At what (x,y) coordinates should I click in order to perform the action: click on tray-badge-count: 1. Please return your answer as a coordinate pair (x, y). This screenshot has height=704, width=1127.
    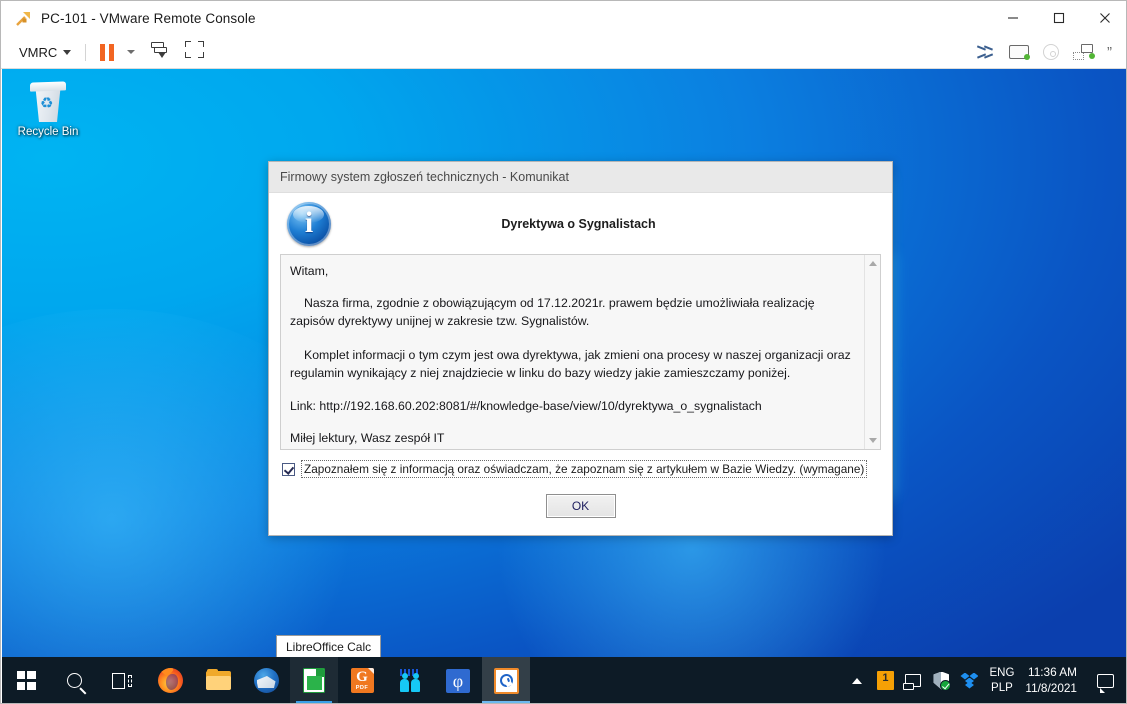
    Looking at the image, I should click on (885, 680).